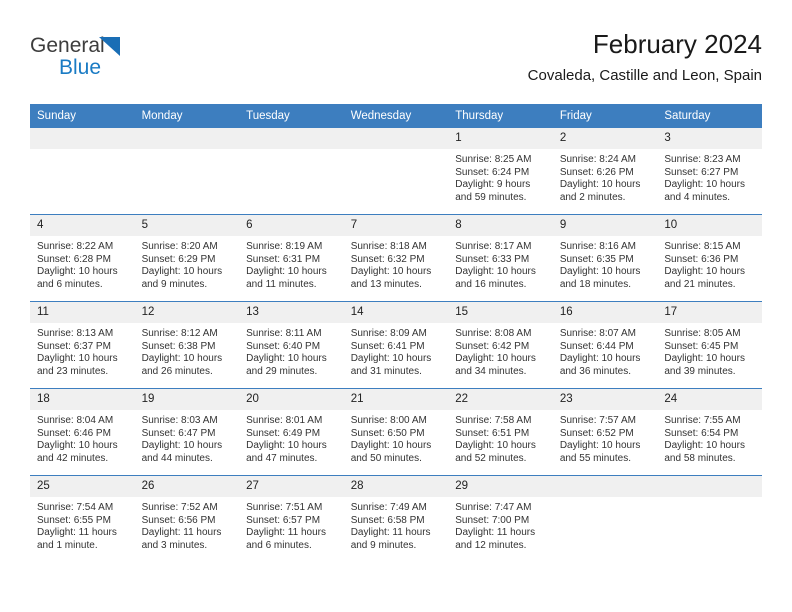 This screenshot has height=612, width=792. Describe the element at coordinates (709, 312) in the screenshot. I see `day-number: 17` at that location.